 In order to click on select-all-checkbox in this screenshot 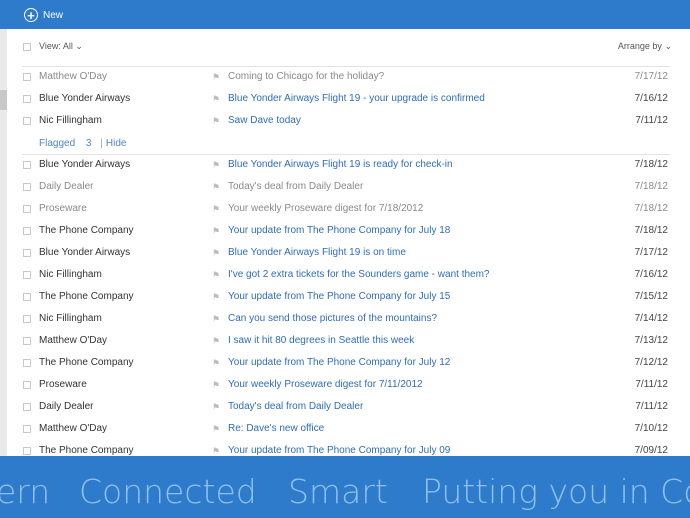, I will do `click(27, 47)`.